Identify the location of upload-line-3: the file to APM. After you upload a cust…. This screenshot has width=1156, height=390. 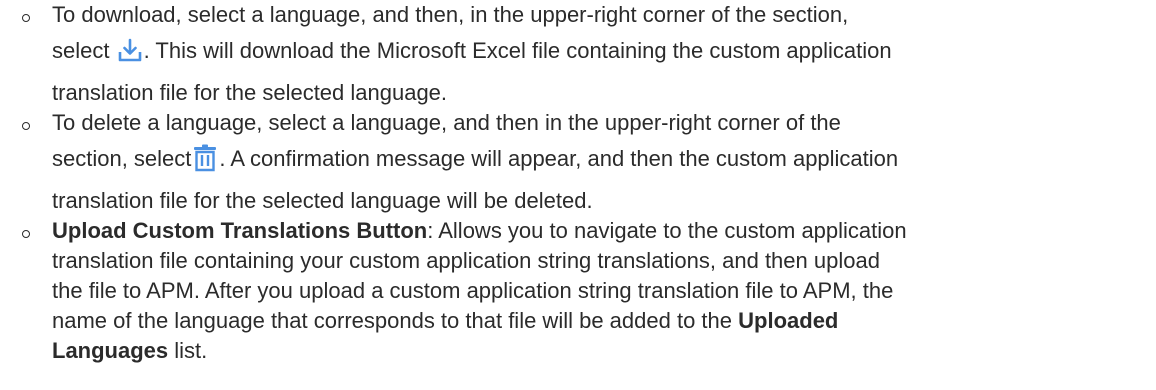
(473, 290).